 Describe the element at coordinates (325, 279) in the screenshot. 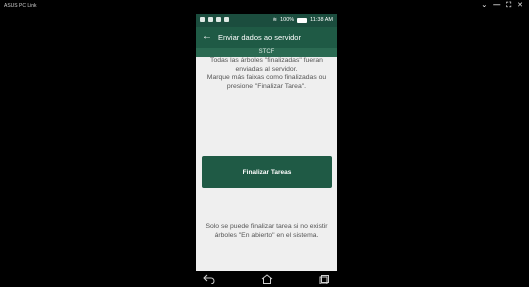

I see `recent-apps-icon` at that location.